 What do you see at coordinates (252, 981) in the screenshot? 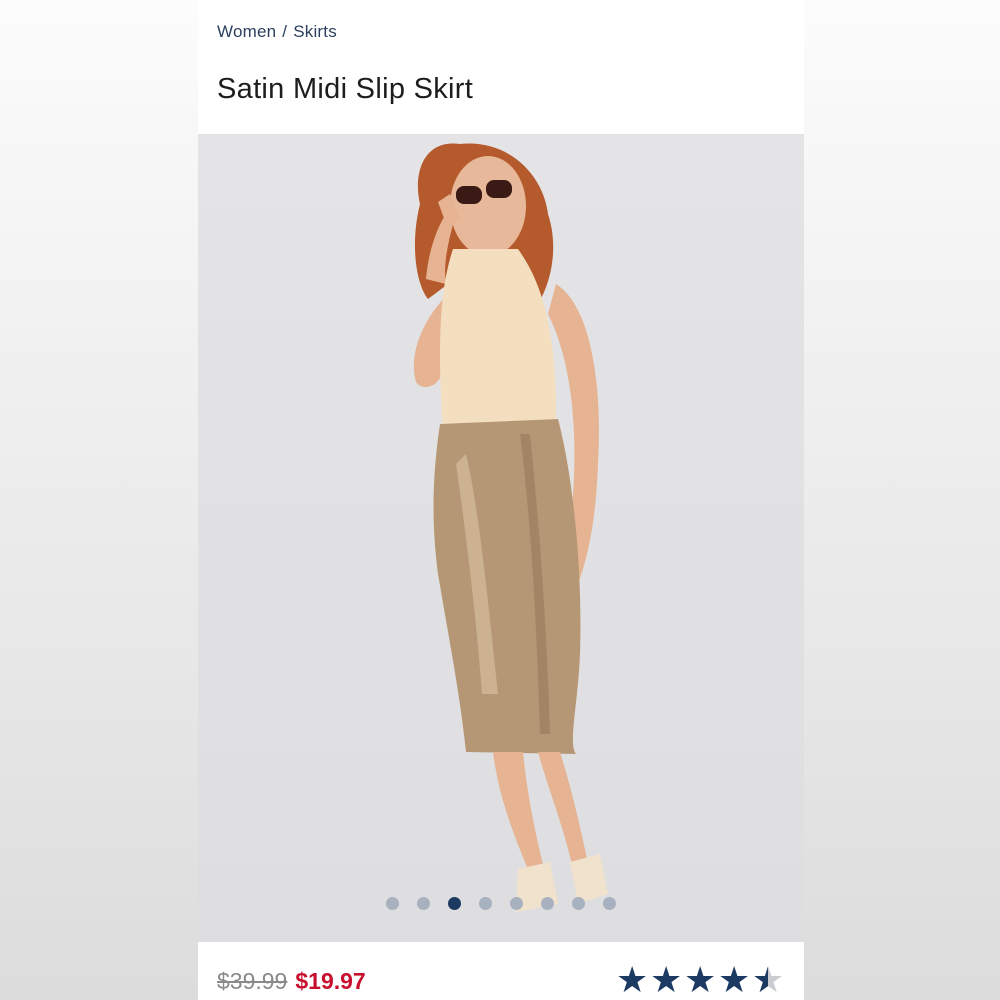
I see `original-price: $39.99` at bounding box center [252, 981].